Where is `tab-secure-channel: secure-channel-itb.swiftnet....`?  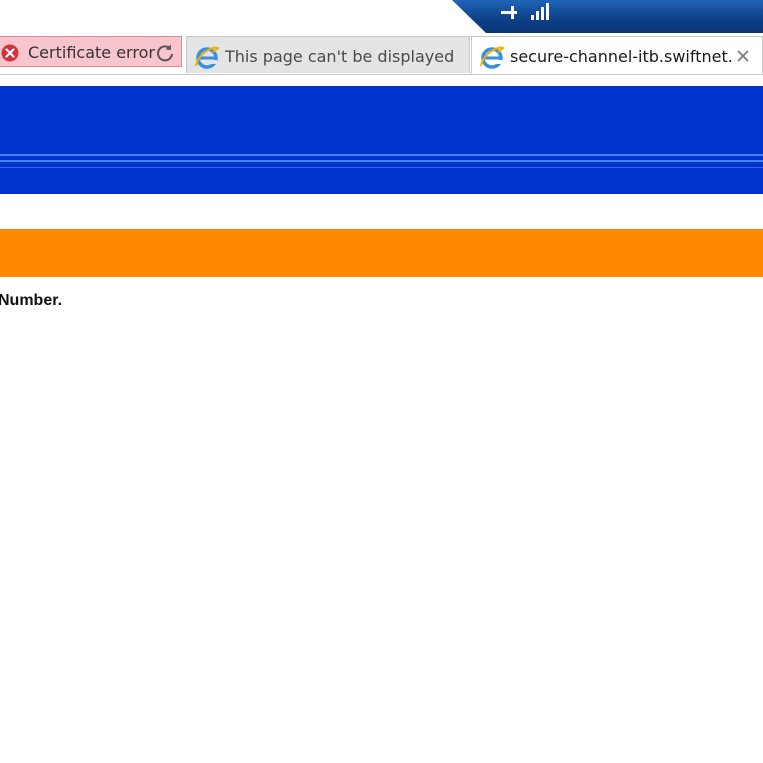 tab-secure-channel: secure-channel-itb.swiftnet.... is located at coordinates (617, 55).